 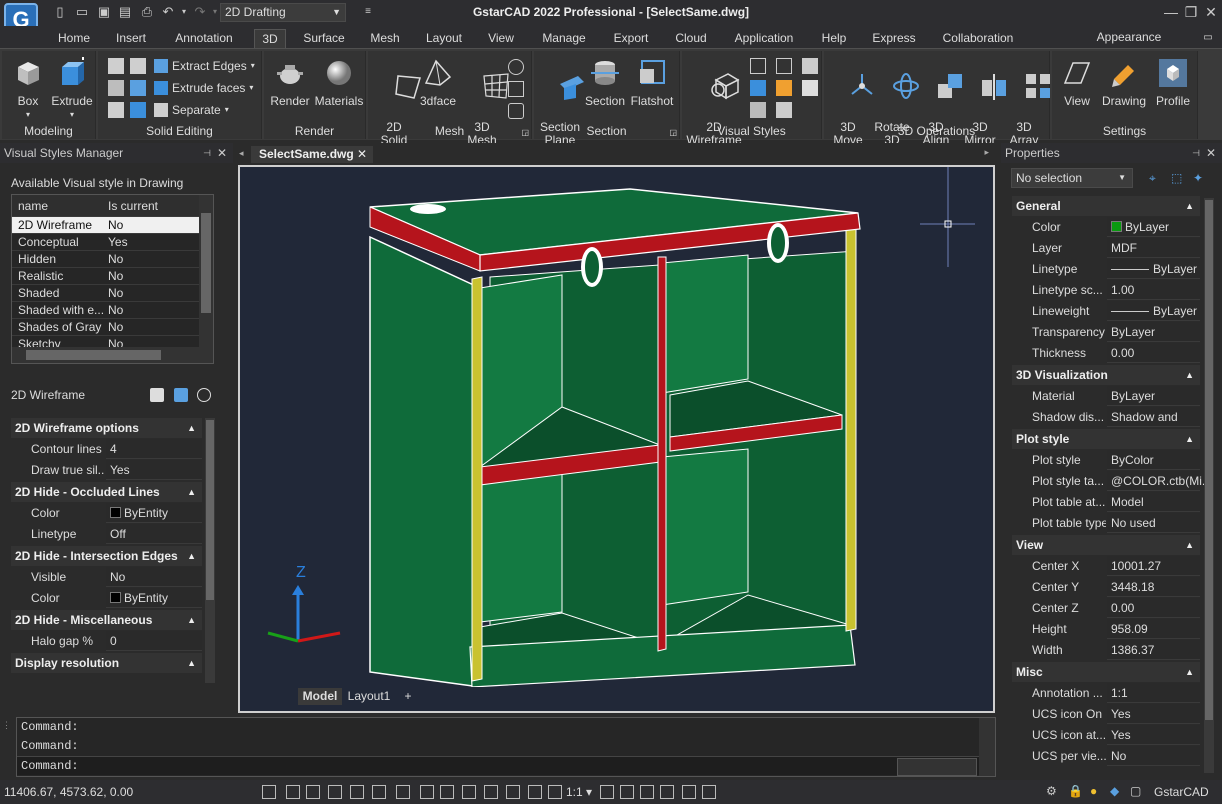 I want to click on command-handle-icon: ⋮, so click(x=7, y=748).